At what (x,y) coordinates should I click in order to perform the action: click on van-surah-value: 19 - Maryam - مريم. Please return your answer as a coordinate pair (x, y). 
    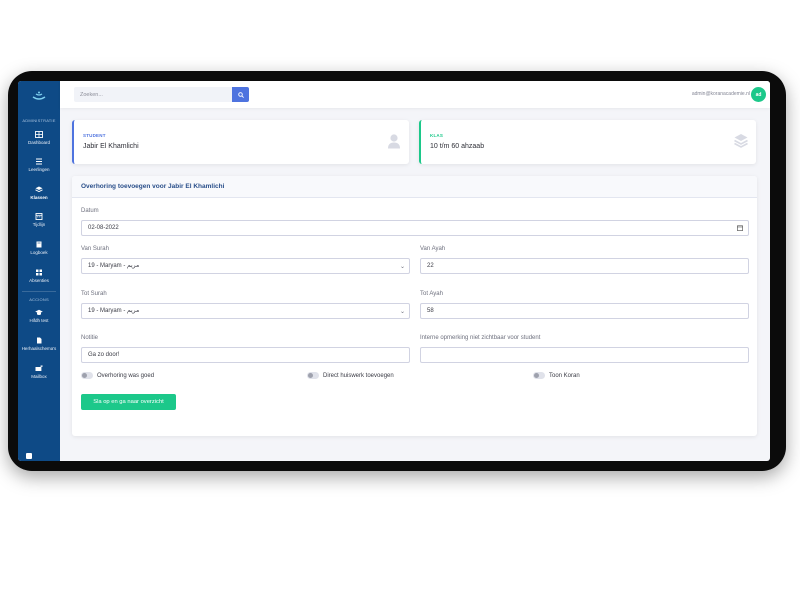
    Looking at the image, I should click on (114, 266).